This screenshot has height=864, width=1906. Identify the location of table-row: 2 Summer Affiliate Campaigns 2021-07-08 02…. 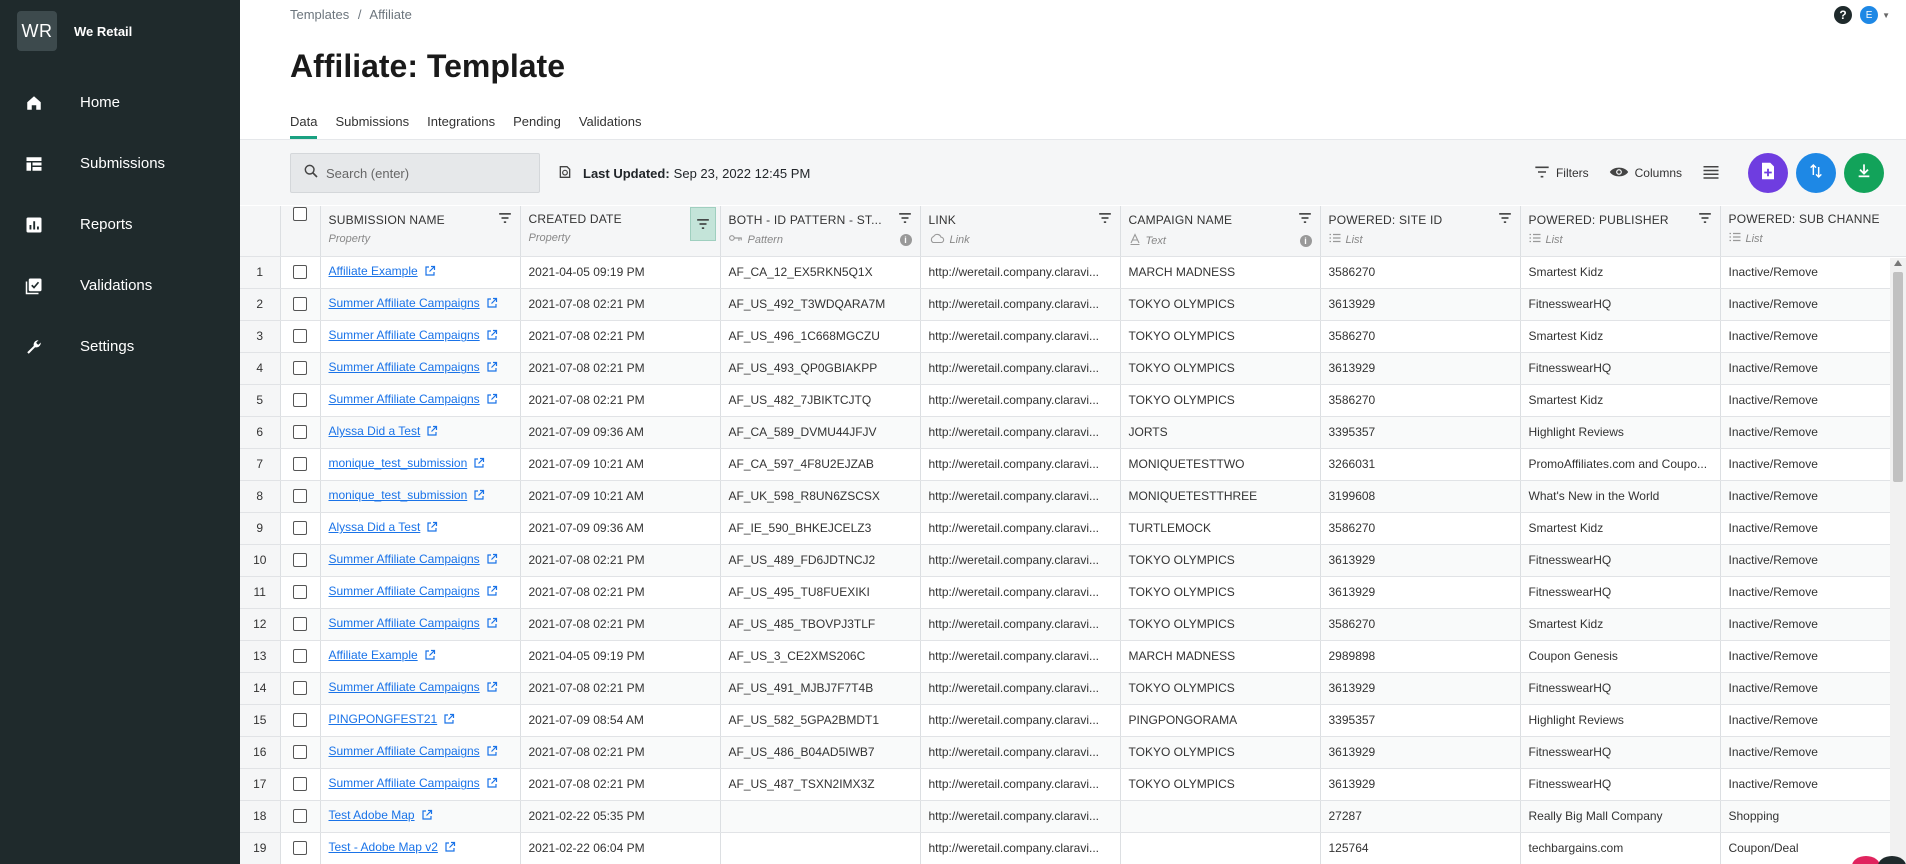
(1073, 304).